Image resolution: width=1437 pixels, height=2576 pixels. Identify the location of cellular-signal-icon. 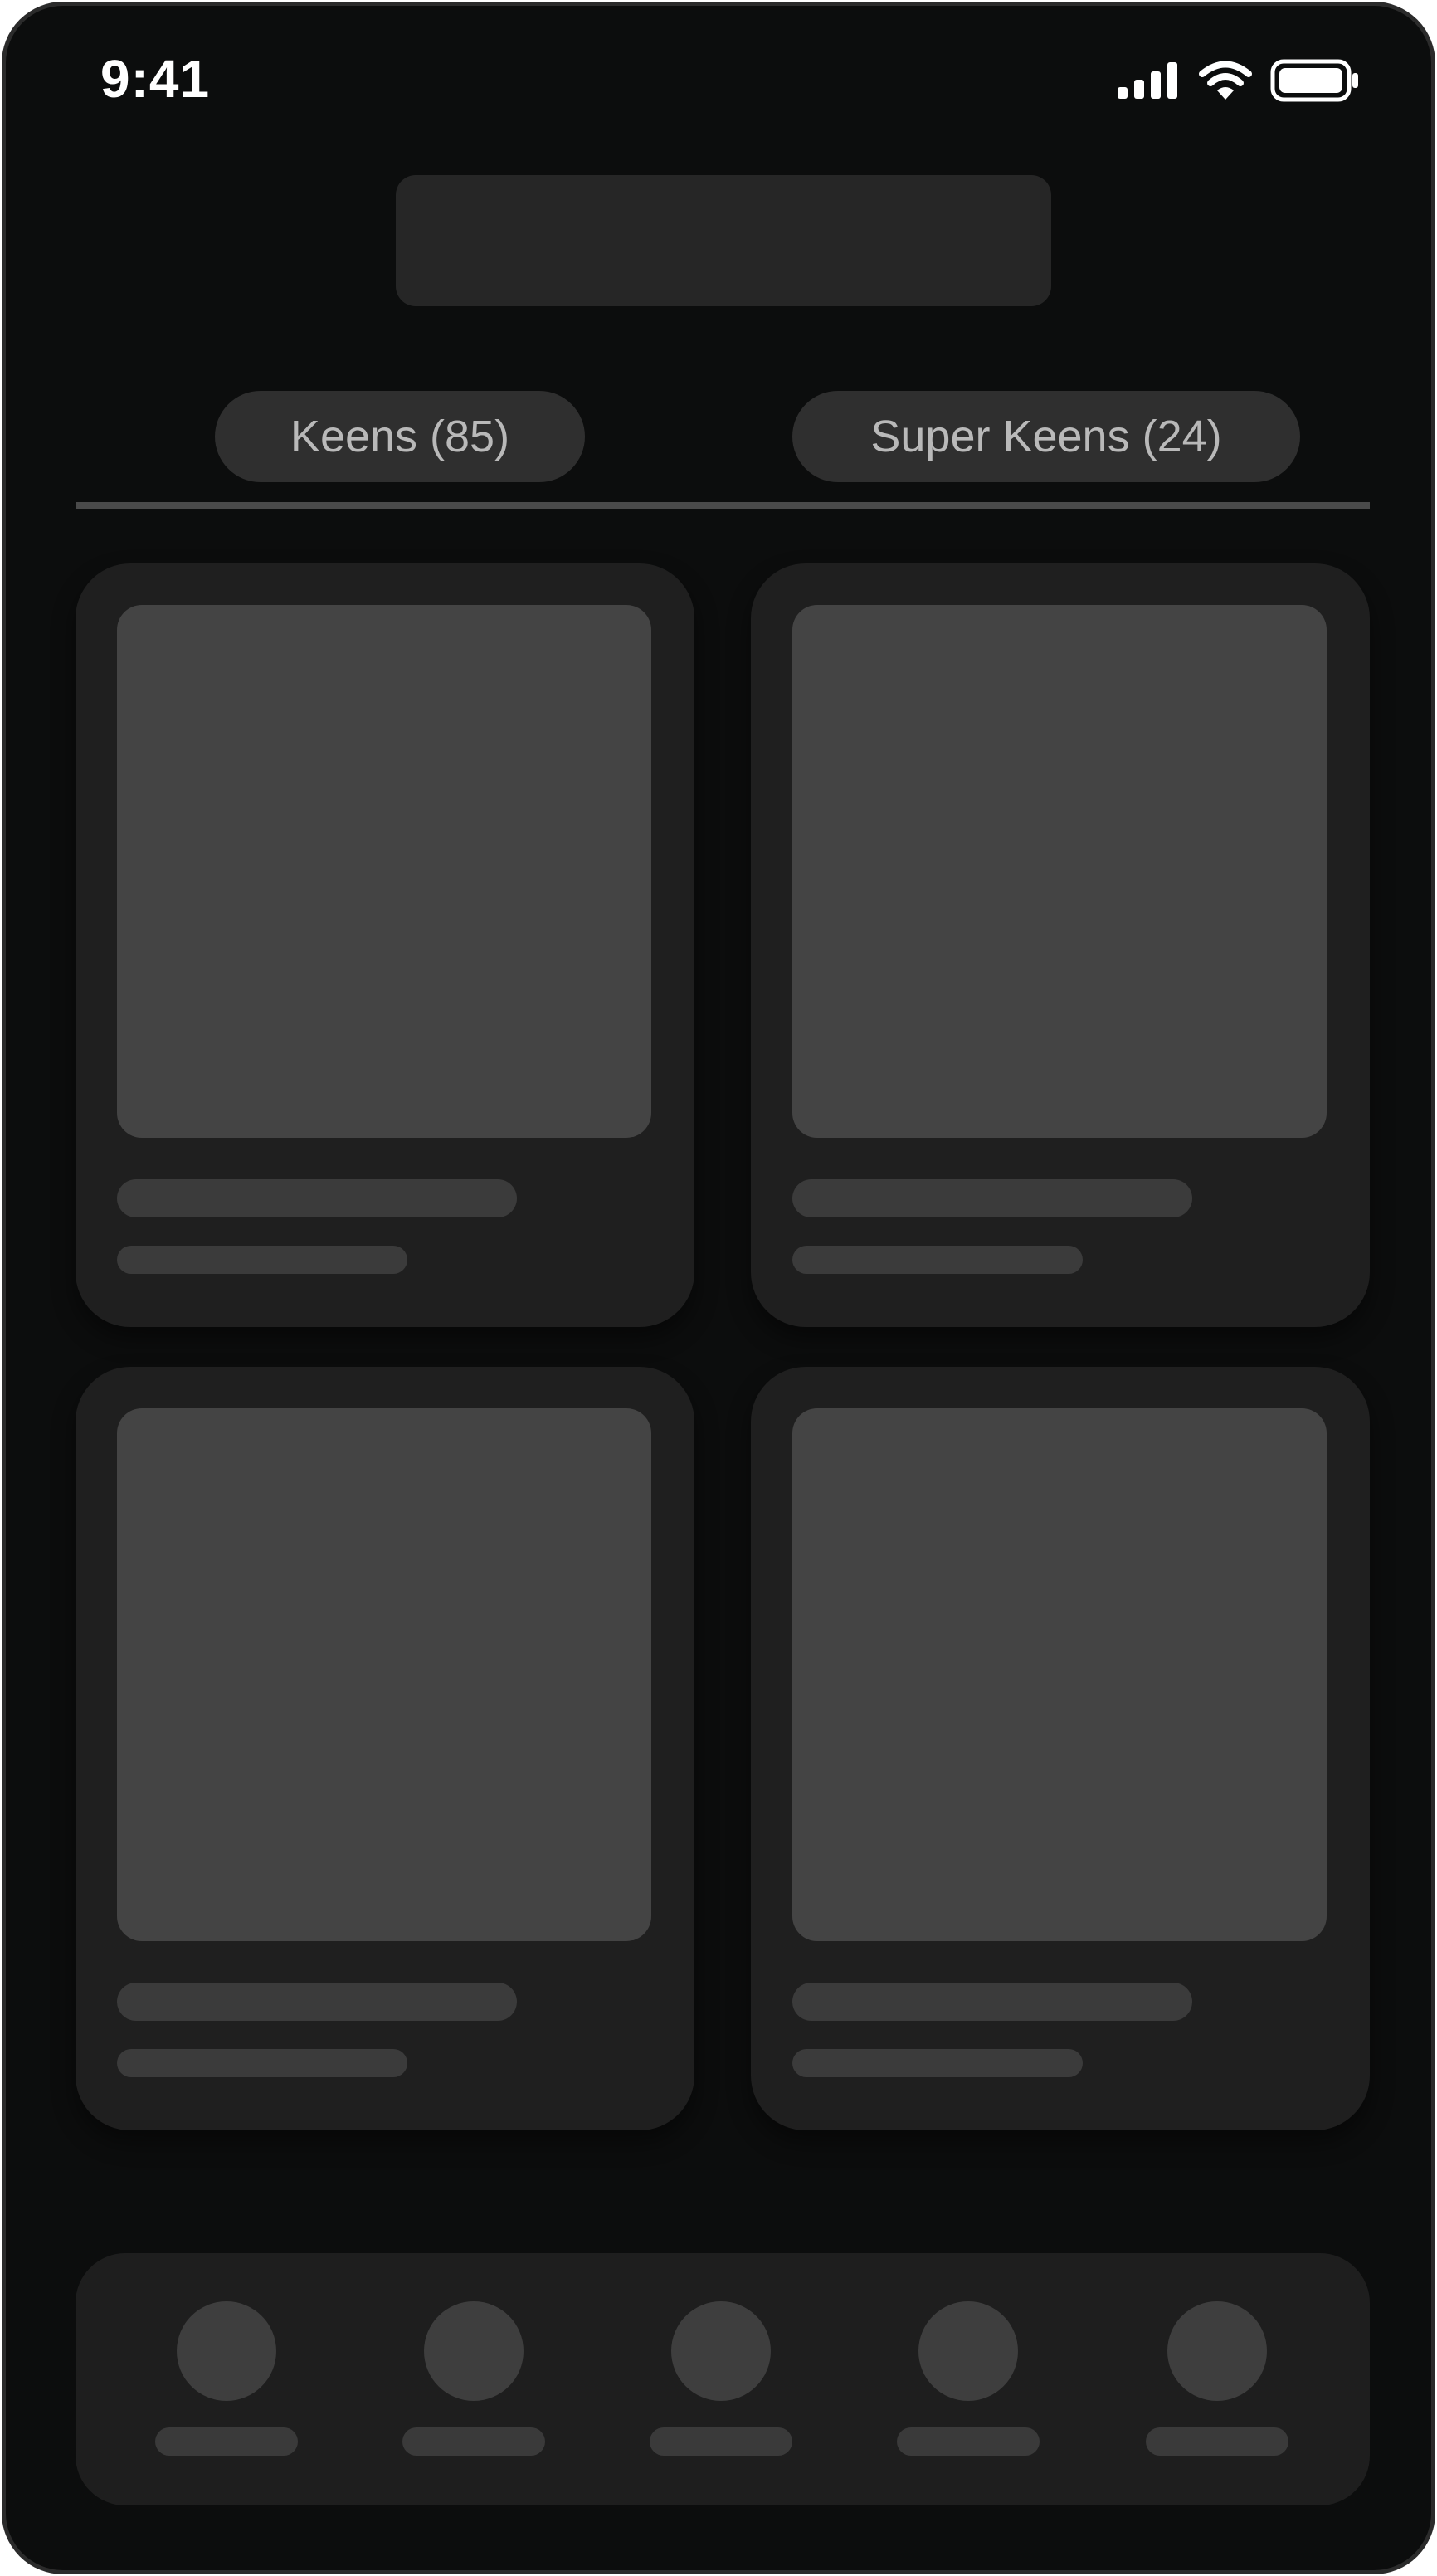
(1147, 80).